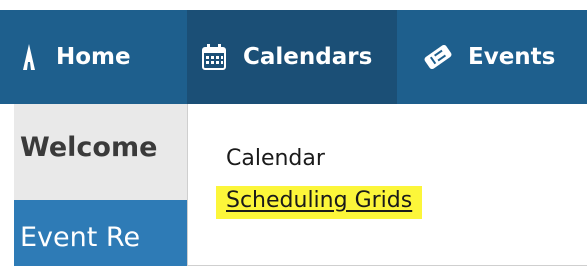 Image resolution: width=587 pixels, height=266 pixels. I want to click on event-request-label: Event Re, so click(80, 237).